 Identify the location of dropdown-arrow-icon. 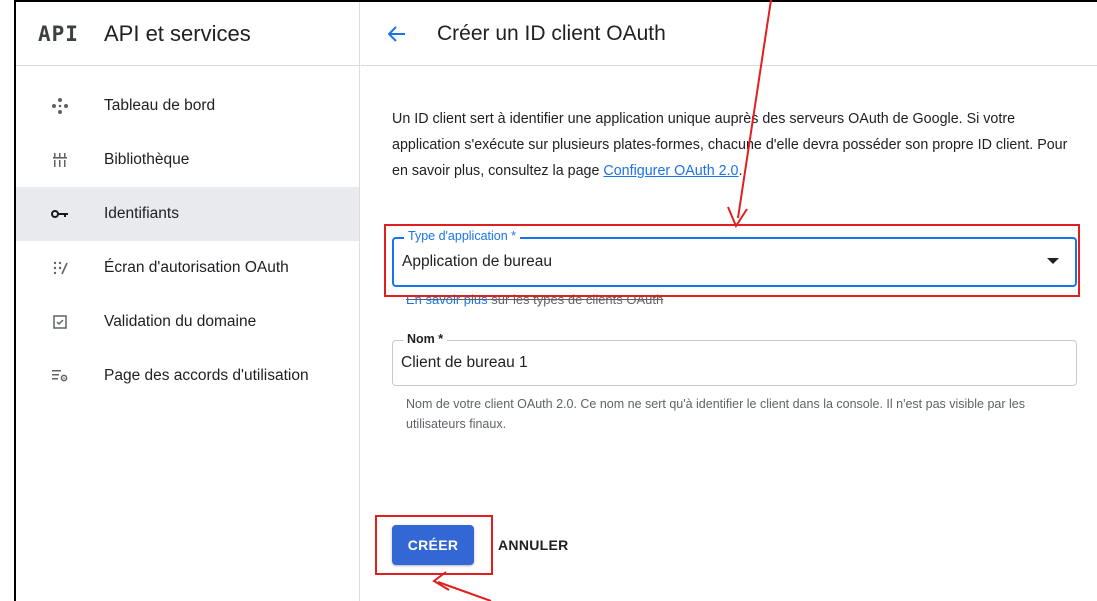
(1053, 261).